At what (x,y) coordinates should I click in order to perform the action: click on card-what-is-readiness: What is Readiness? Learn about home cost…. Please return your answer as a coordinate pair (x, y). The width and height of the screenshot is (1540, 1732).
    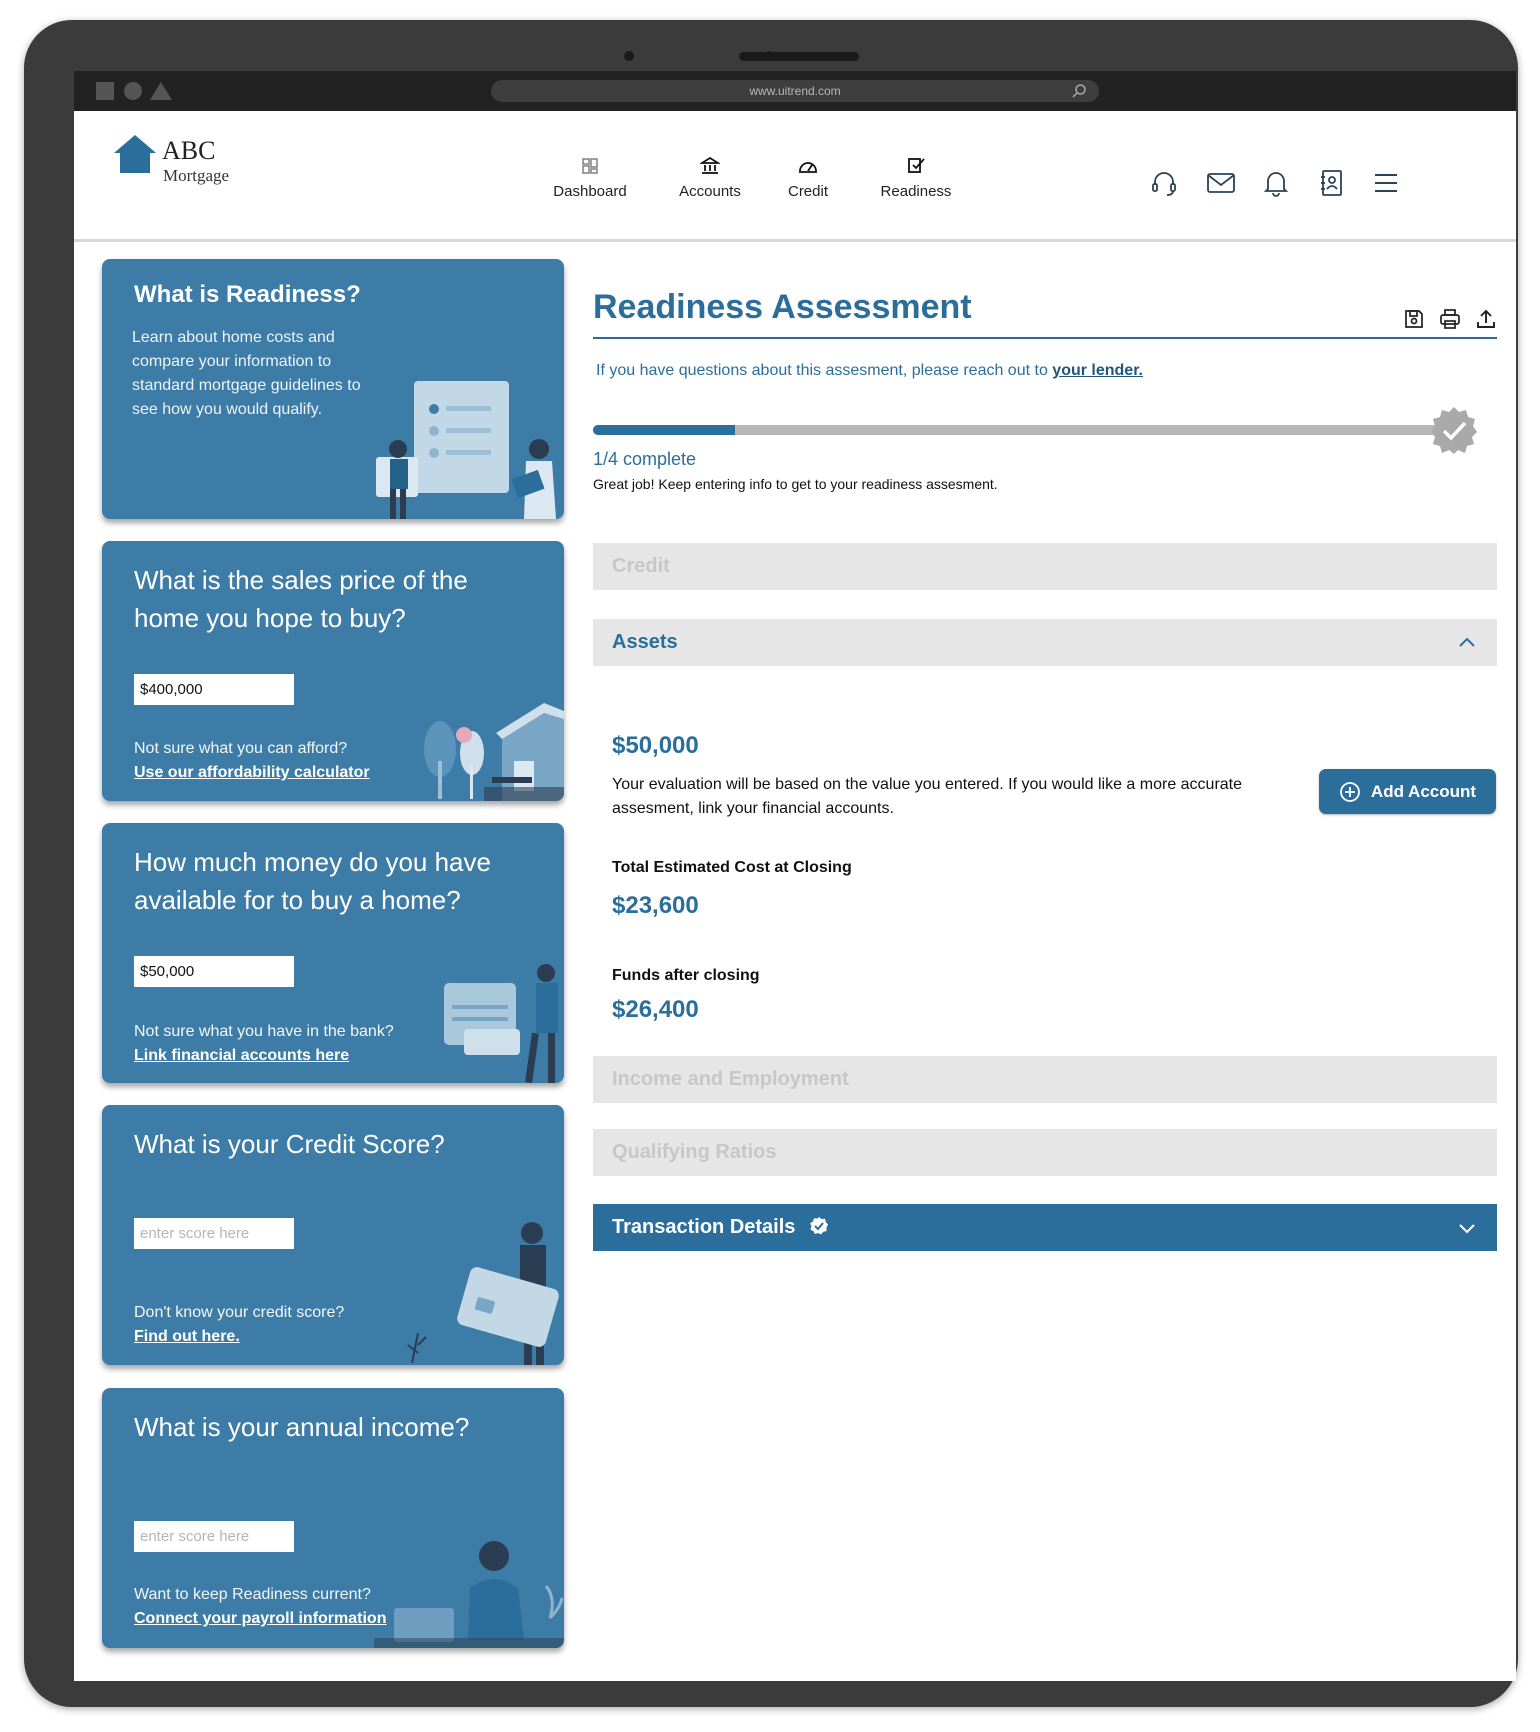
    Looking at the image, I should click on (333, 389).